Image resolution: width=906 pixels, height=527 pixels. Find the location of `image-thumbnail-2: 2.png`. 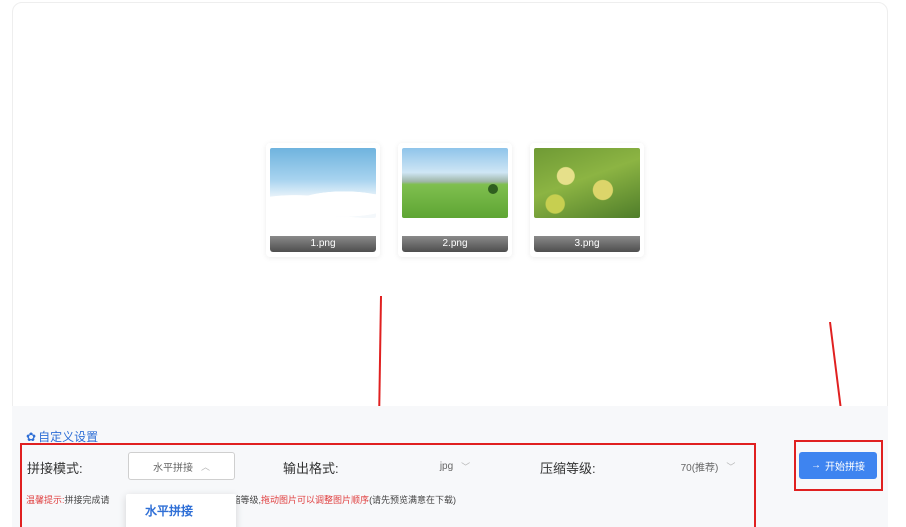

image-thumbnail-2: 2.png is located at coordinates (455, 200).